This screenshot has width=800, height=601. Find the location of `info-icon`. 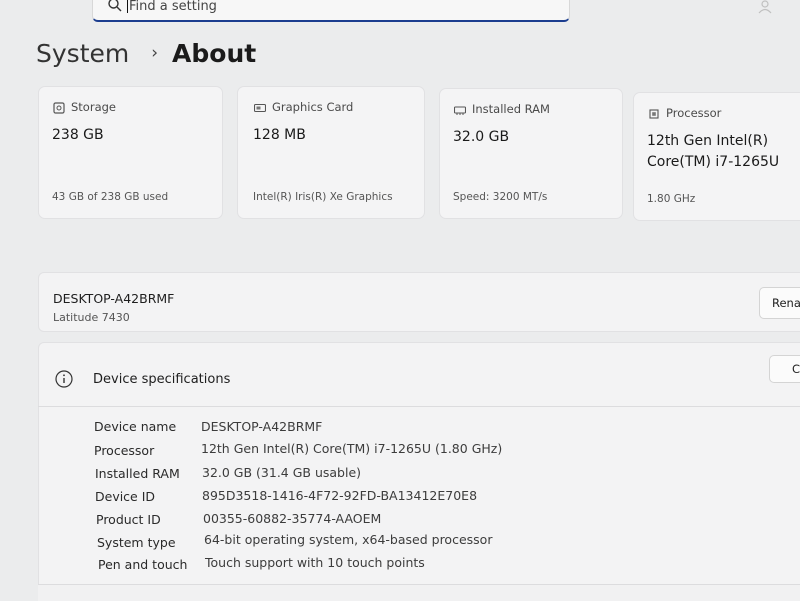

info-icon is located at coordinates (64, 379).